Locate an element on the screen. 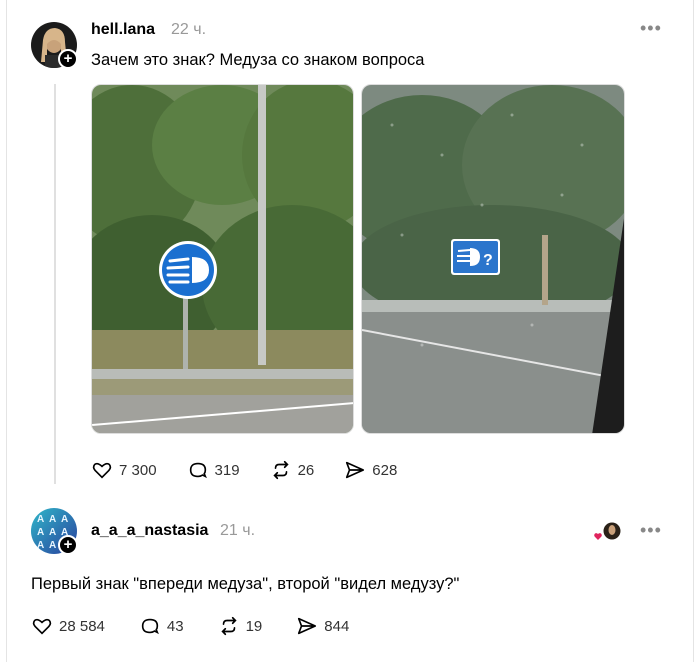  like-button: 28 584 is located at coordinates (68, 626).